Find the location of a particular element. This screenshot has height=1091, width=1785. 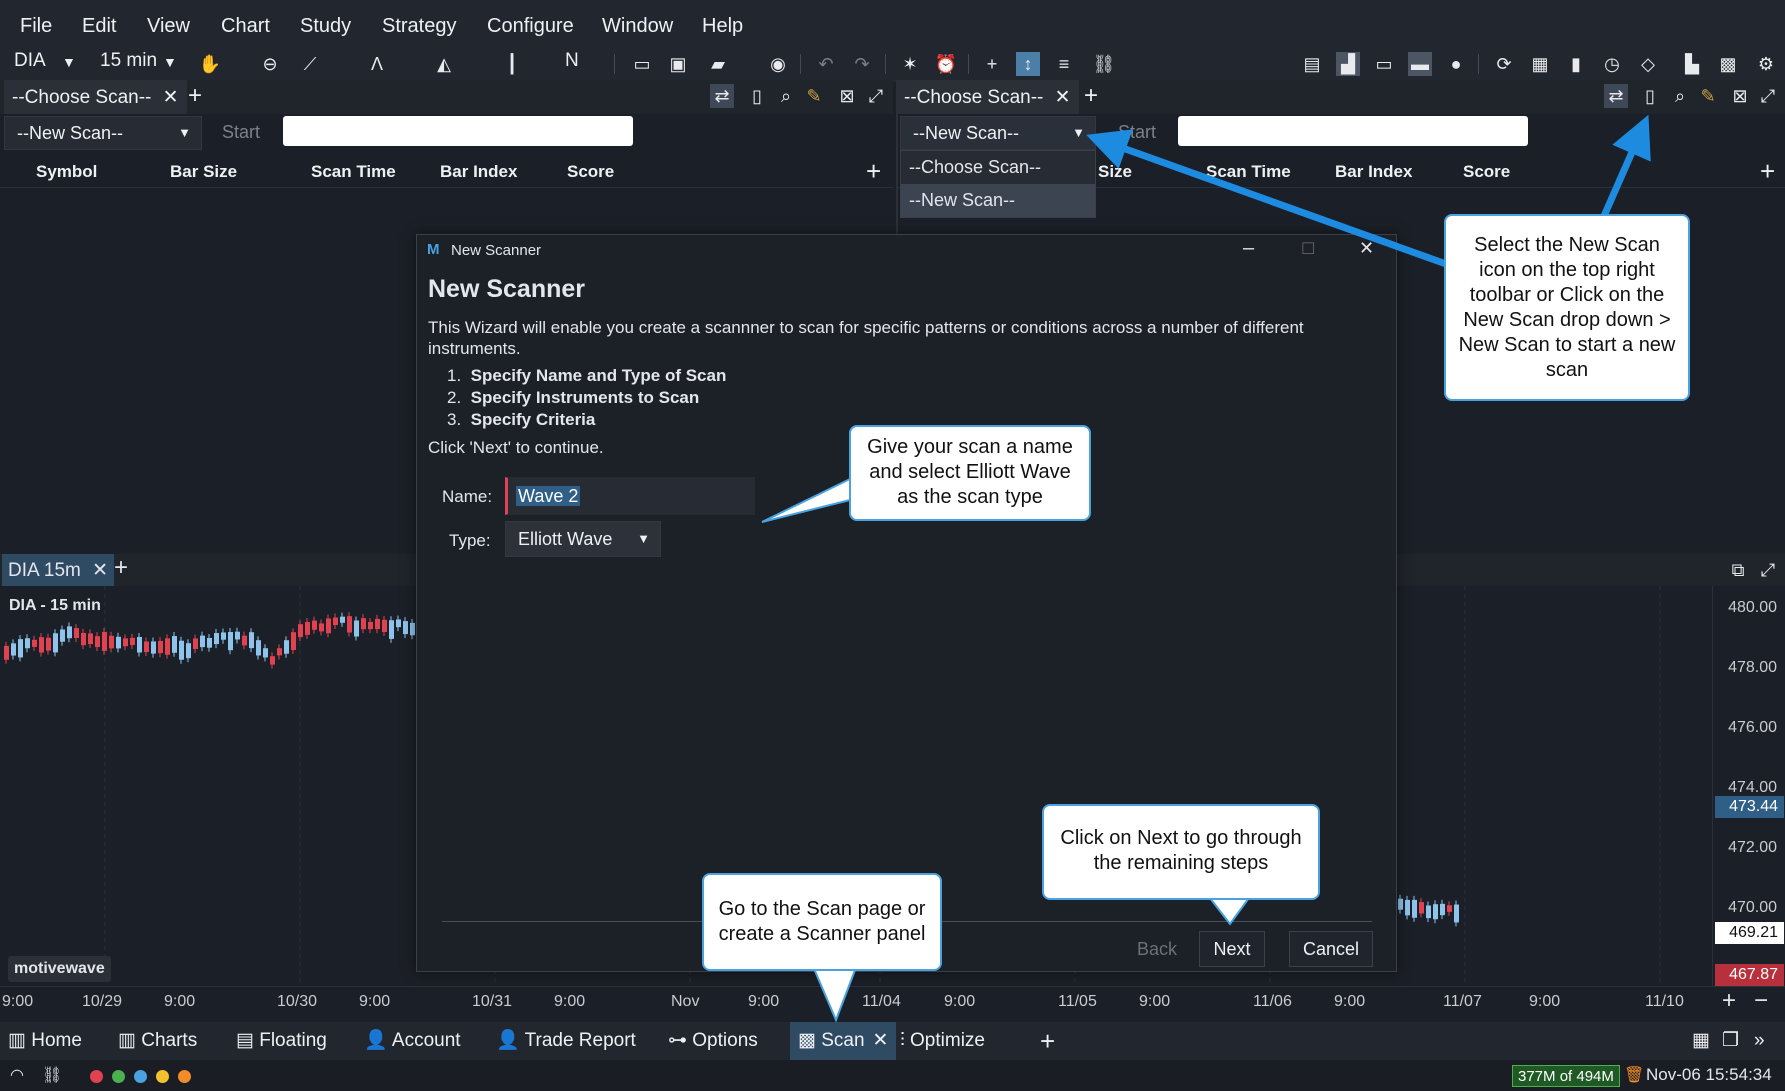

menu-window: Window is located at coordinates (637, 26).